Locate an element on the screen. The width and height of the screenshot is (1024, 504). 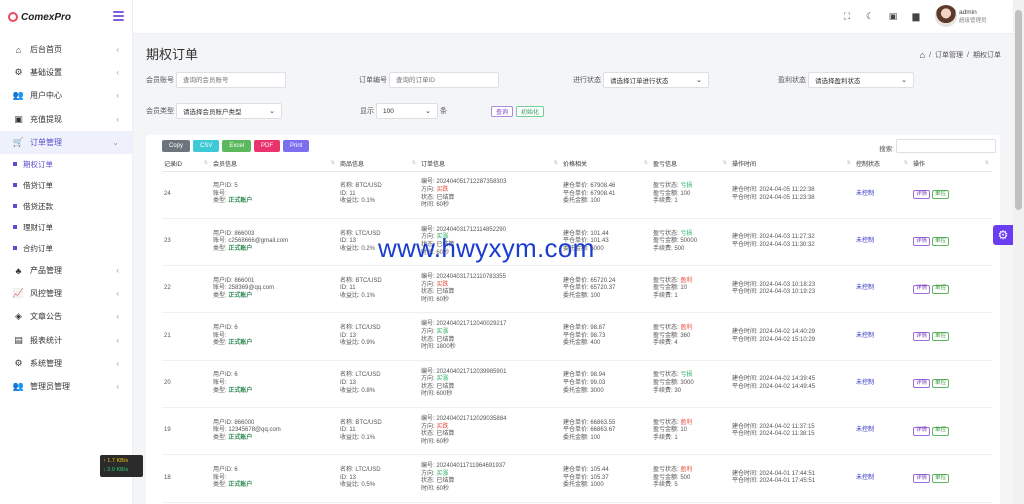
sidebar-subitem: 借贷还款 is located at coordinates (66, 206).